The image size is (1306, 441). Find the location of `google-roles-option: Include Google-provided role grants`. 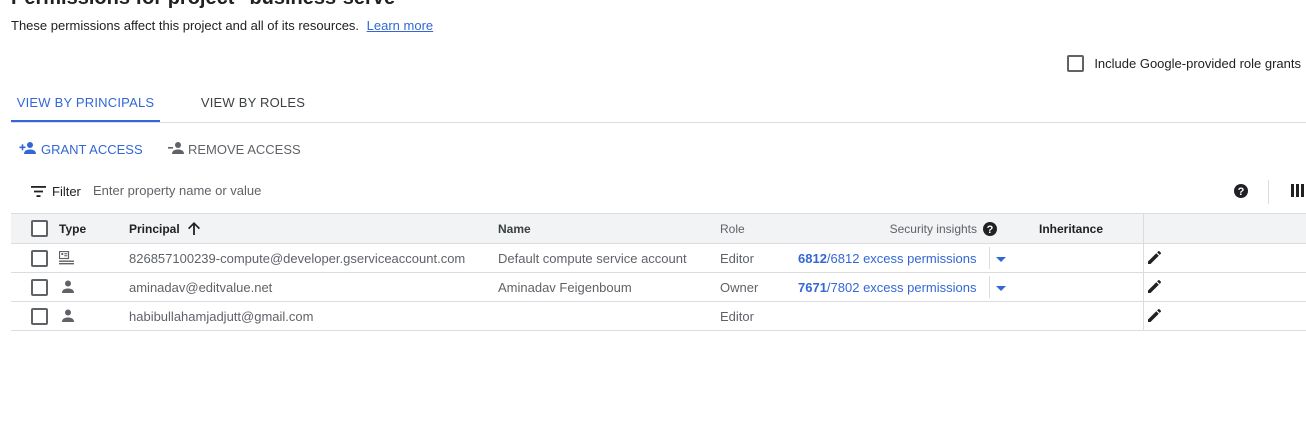

google-roles-option: Include Google-provided role grants is located at coordinates (1184, 63).